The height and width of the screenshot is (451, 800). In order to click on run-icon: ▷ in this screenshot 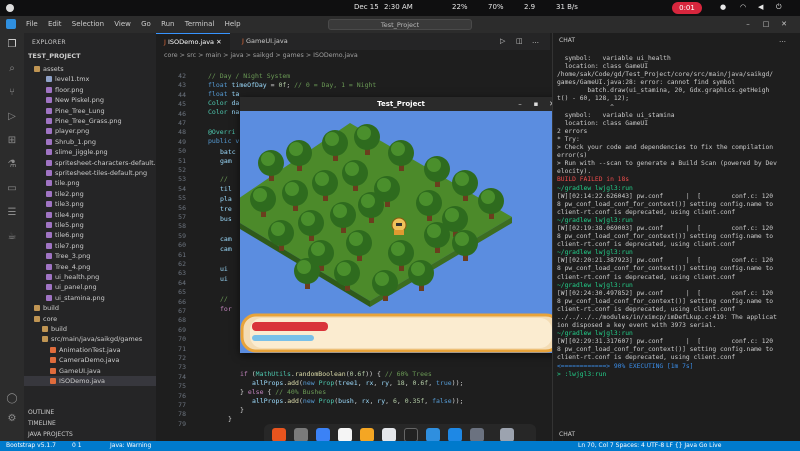, I will do `click(502, 41)`.